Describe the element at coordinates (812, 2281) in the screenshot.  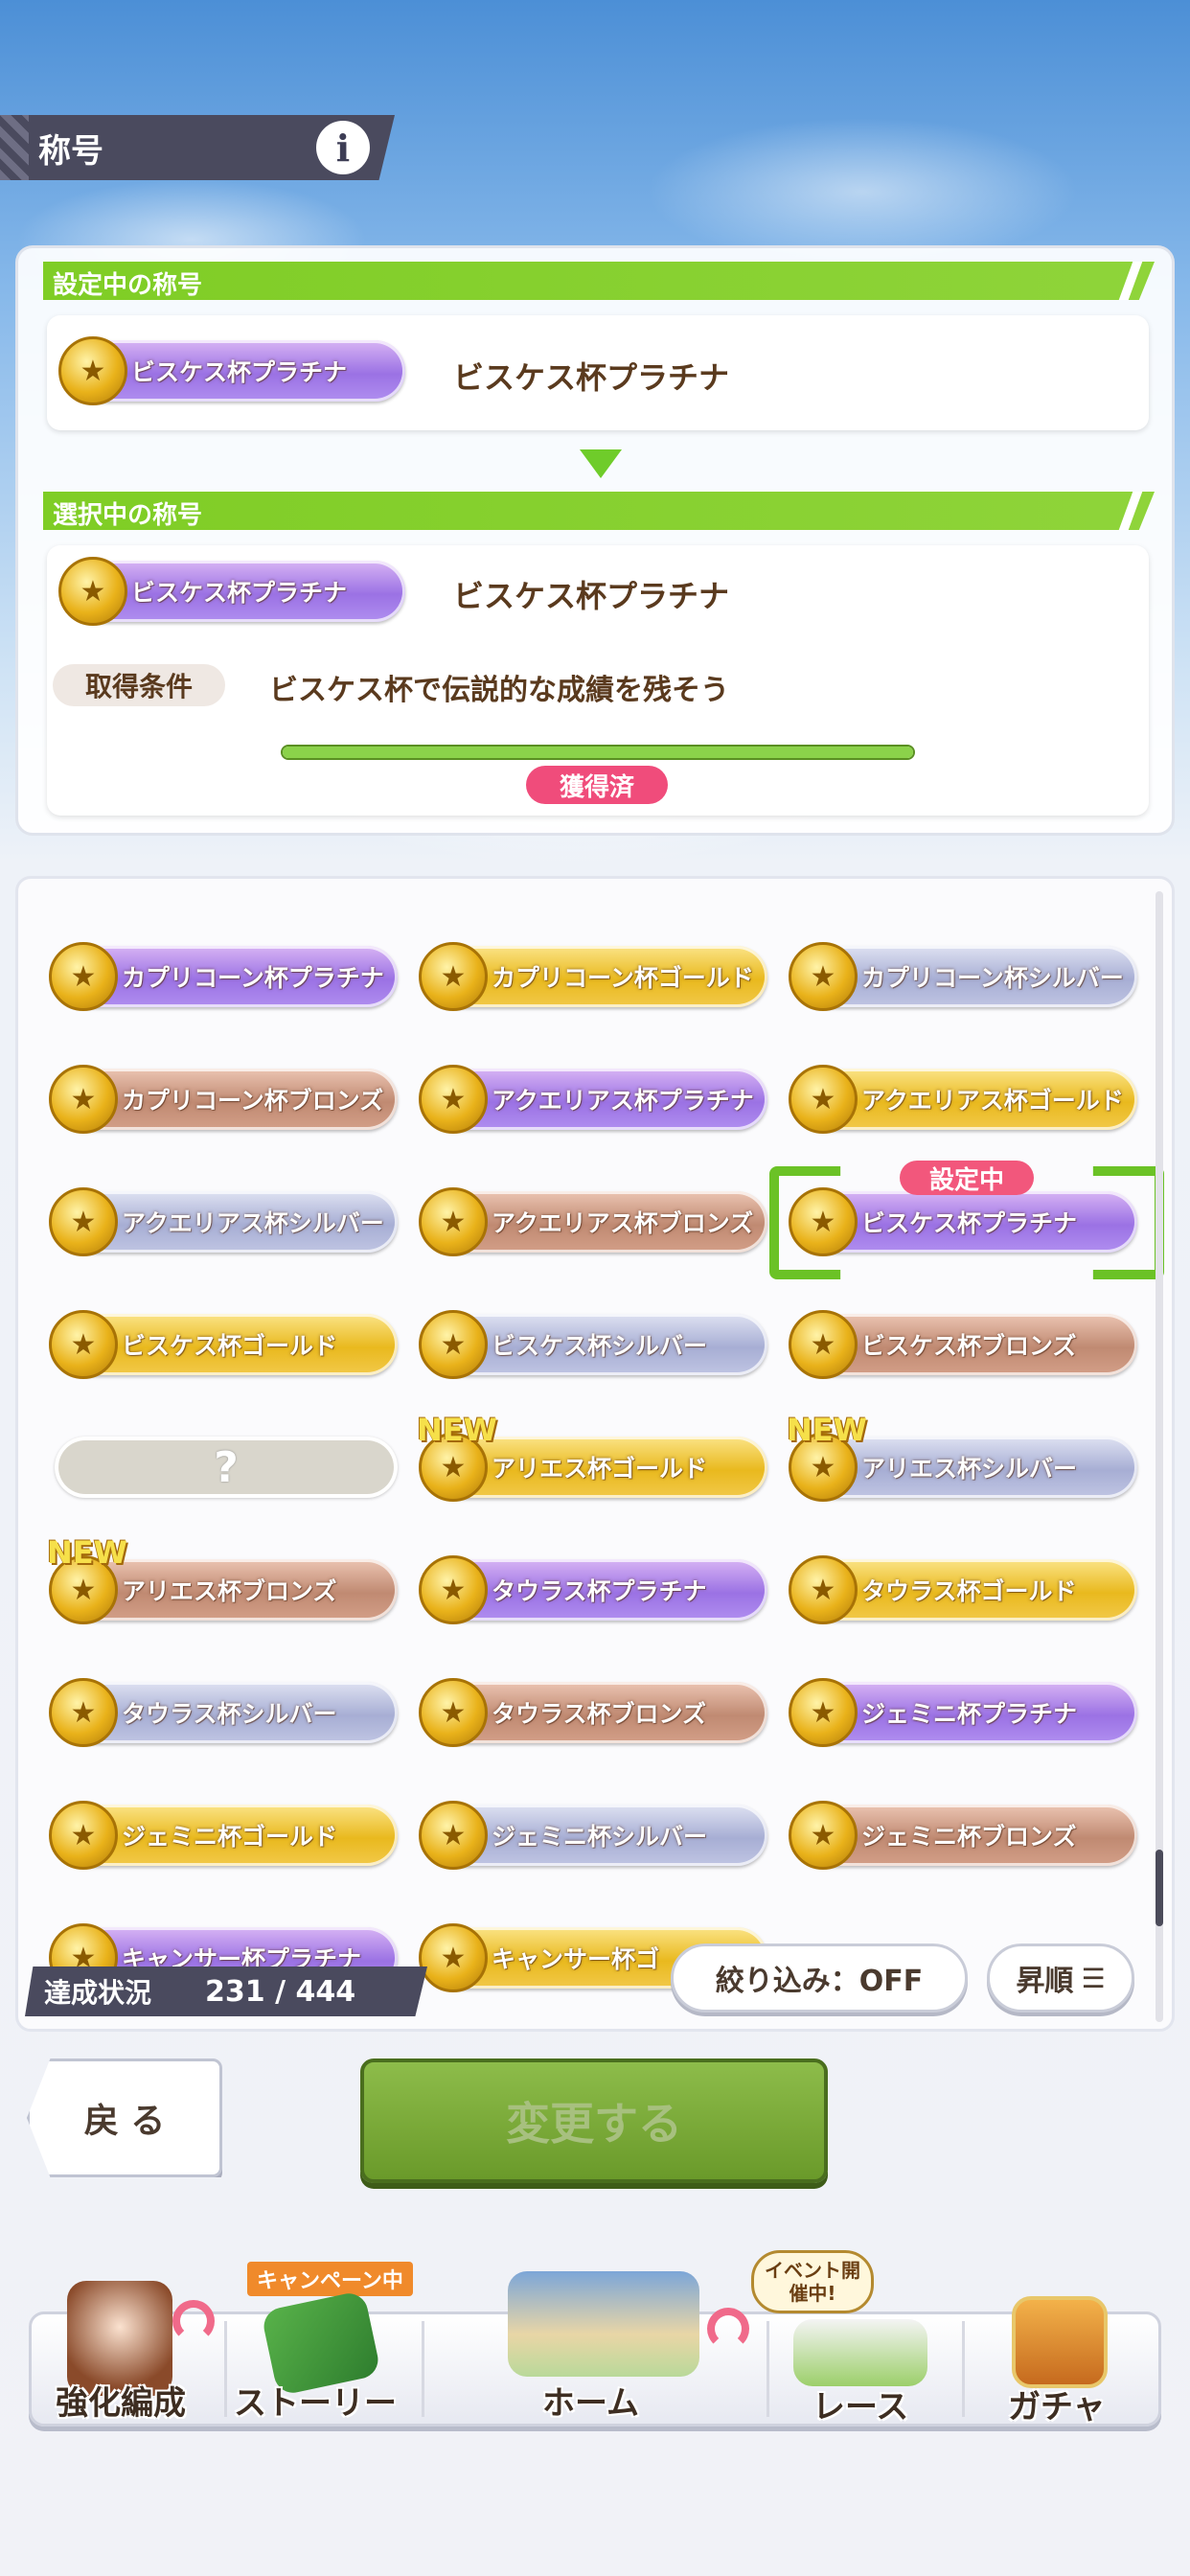
I see `event-bubble: イベント開催中!` at that location.